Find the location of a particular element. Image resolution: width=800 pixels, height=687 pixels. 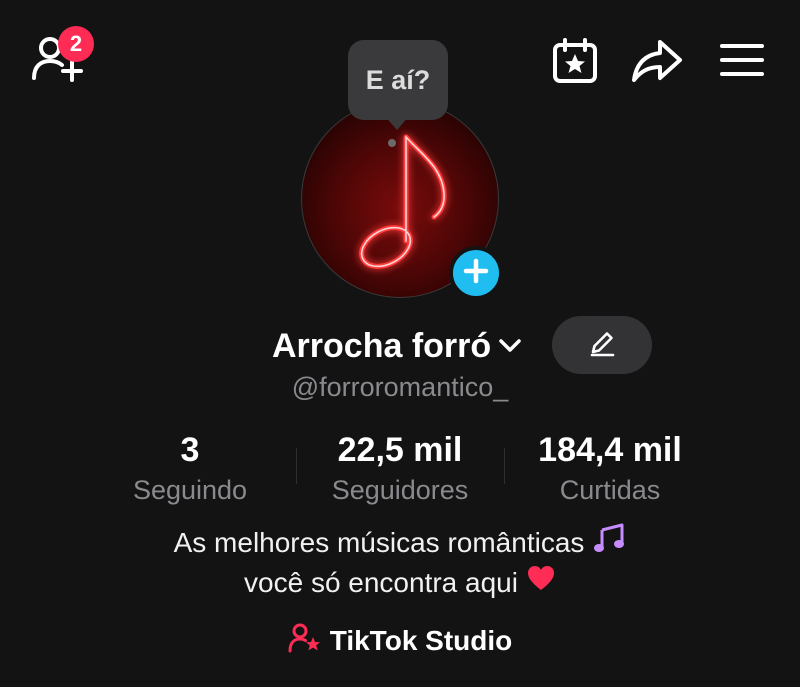

tiktok-studio-link: TikTok Studio is located at coordinates (400, 640).